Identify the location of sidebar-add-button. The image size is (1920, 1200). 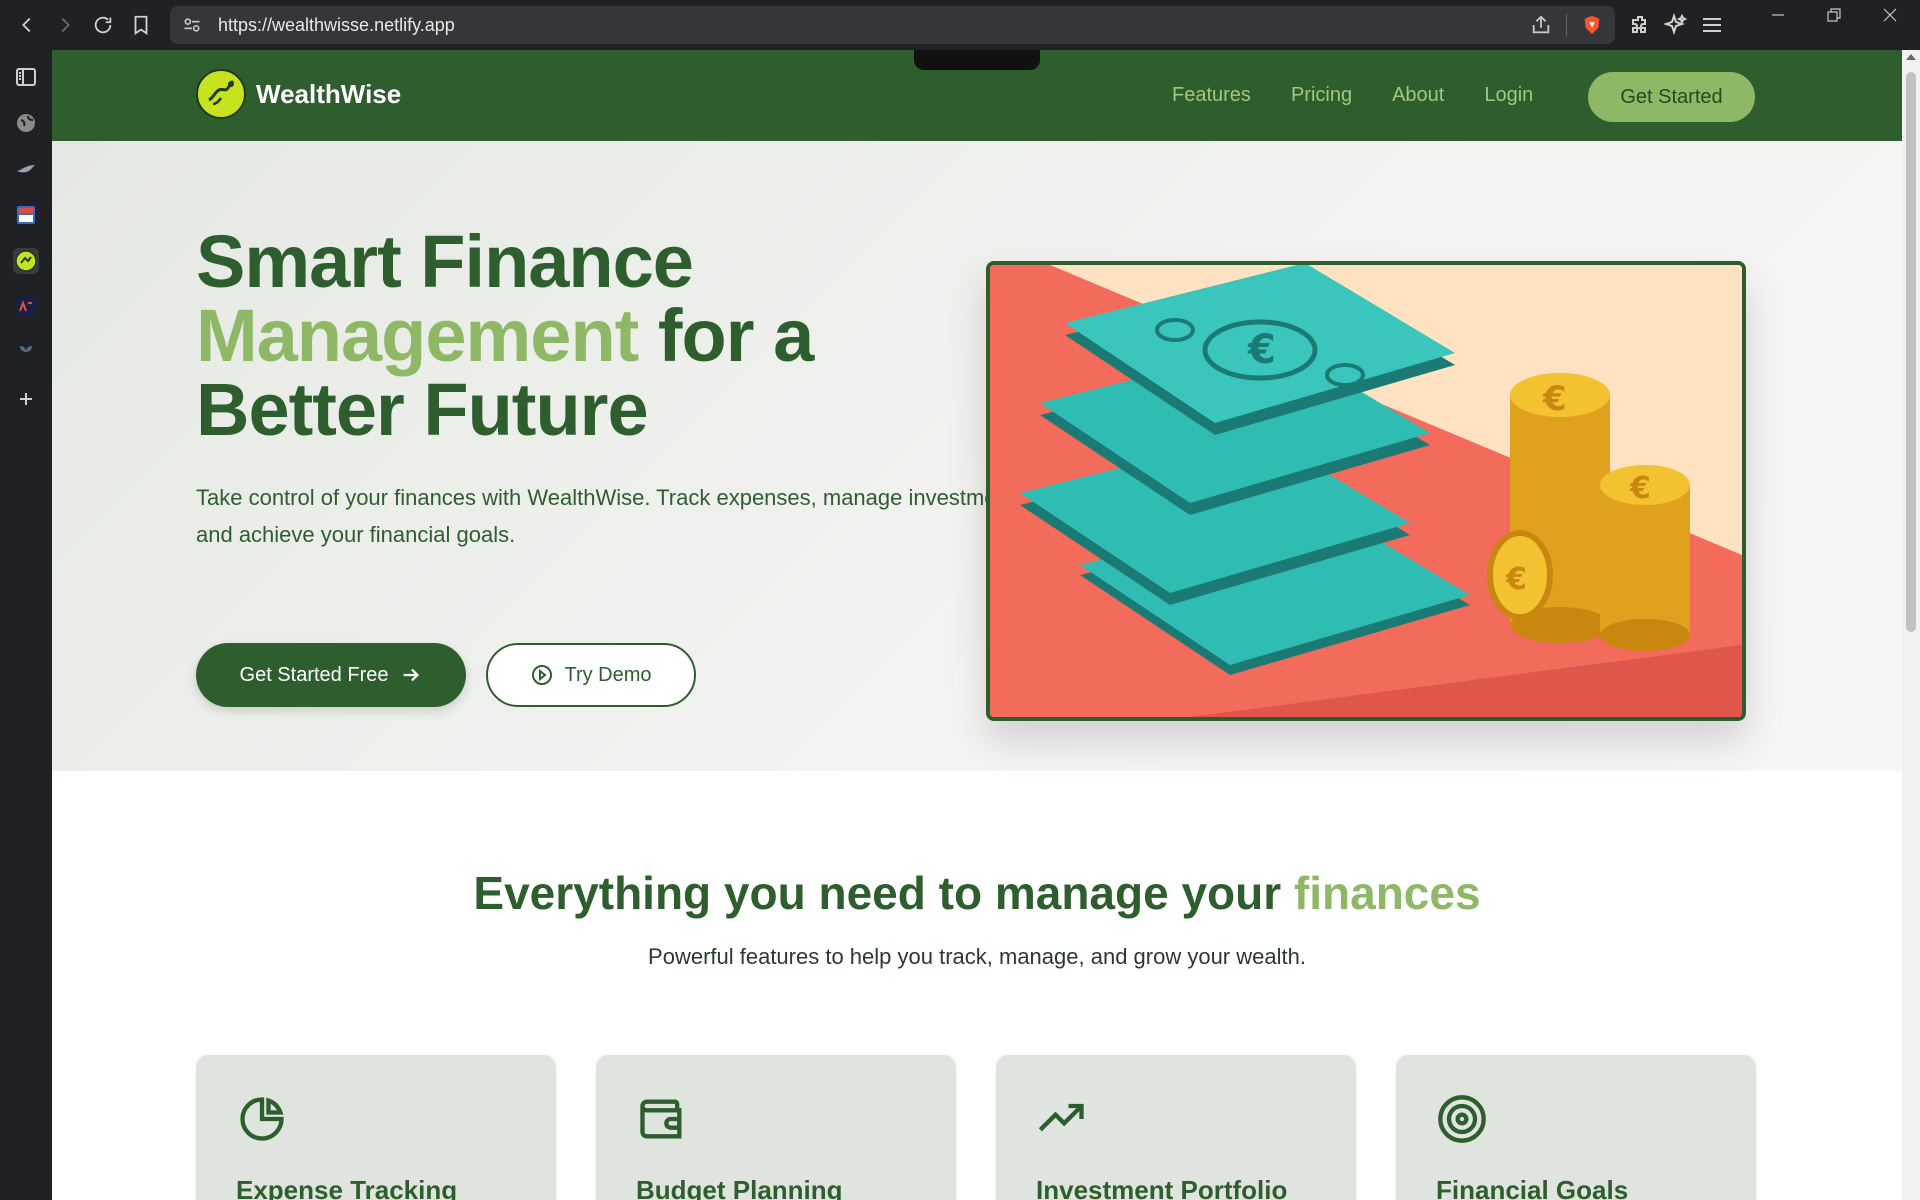
(26, 399).